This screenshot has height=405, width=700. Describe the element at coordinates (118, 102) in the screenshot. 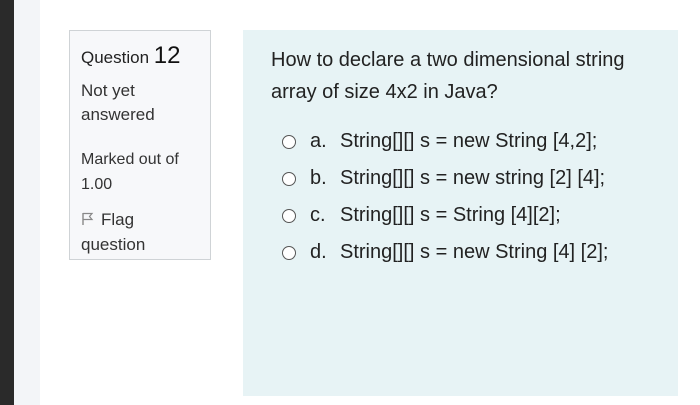

I see `question-state: Not yet answered` at that location.